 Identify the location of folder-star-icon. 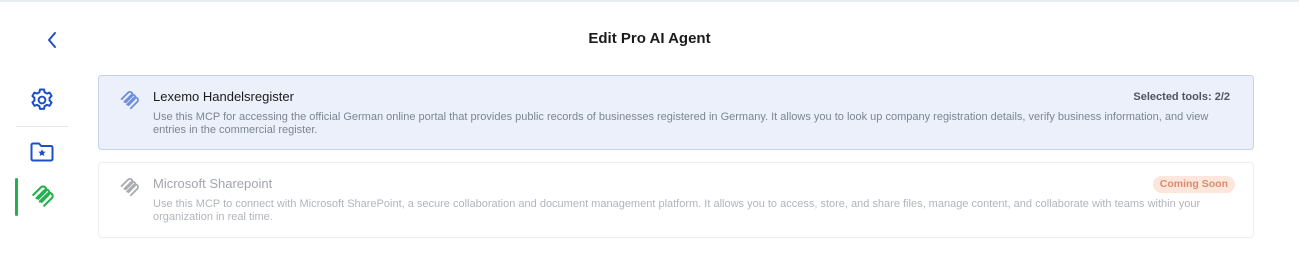
(42, 152).